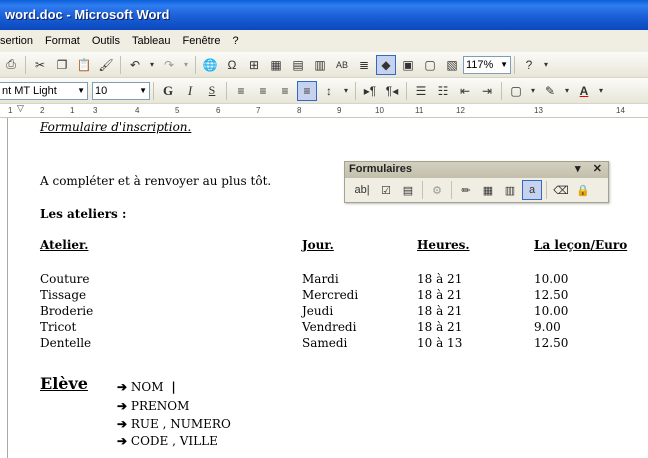  Describe the element at coordinates (583, 190) in the screenshot. I see `lock-icon: 🔒` at that location.